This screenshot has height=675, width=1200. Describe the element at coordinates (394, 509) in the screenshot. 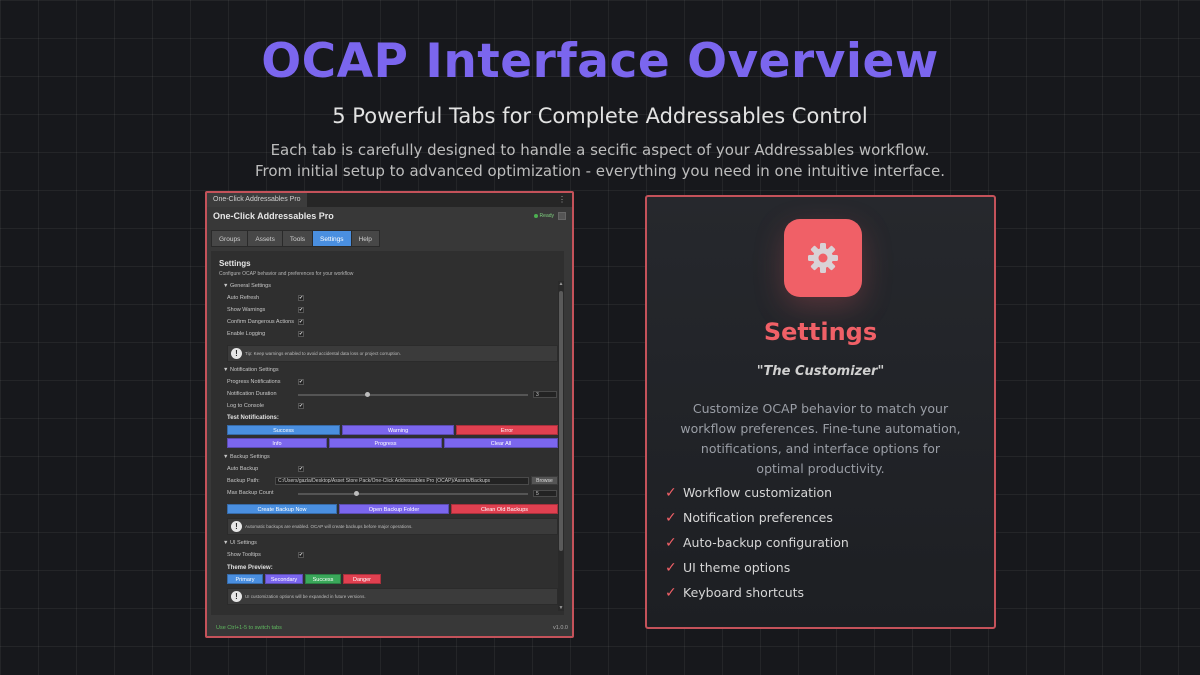

I see `open-backup-folder-button: Open Backup Folder` at that location.